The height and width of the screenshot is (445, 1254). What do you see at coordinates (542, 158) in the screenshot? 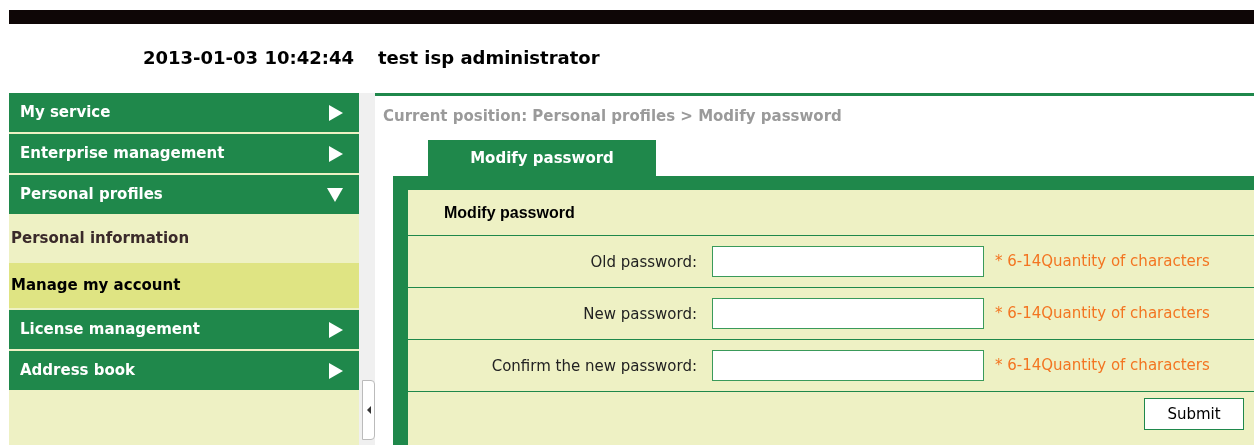
I see `tab: Modify password` at bounding box center [542, 158].